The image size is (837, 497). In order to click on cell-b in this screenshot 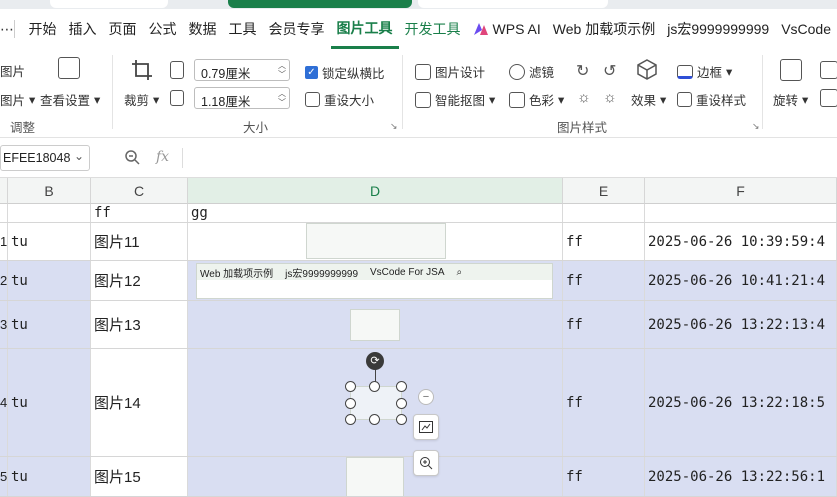, I will do `click(49, 213)`.